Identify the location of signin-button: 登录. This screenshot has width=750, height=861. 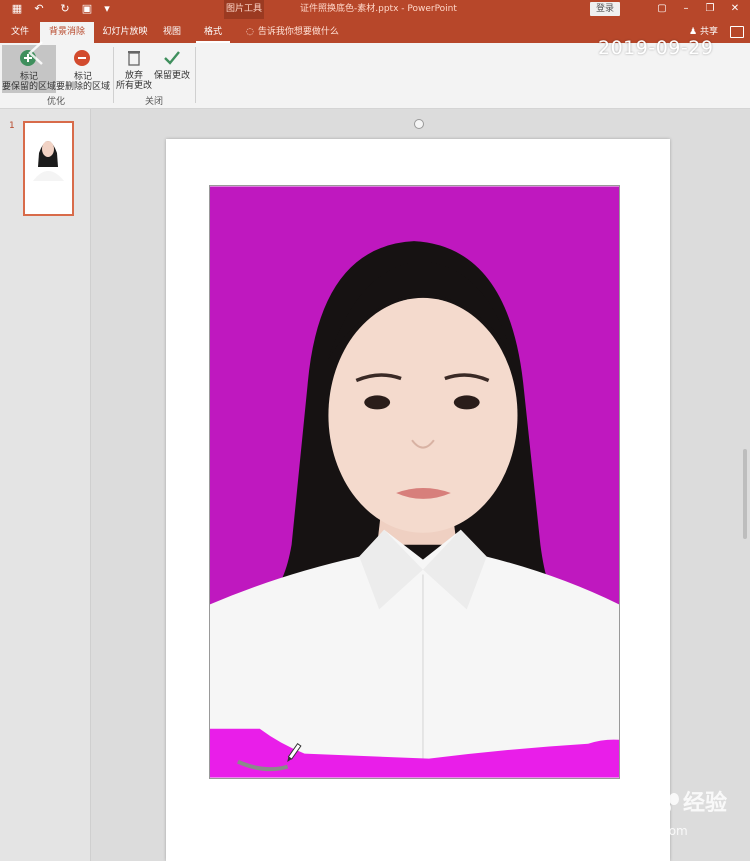
(605, 9).